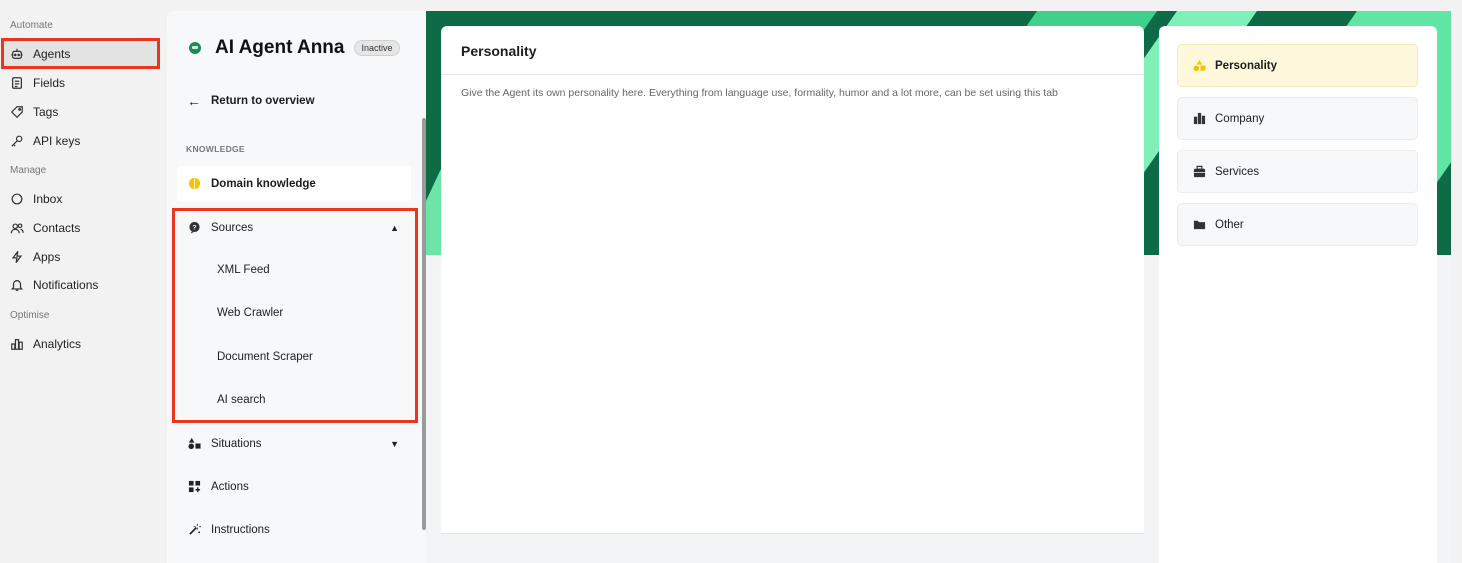 The image size is (1462, 563). I want to click on nav-item-label: Inbox, so click(48, 199).